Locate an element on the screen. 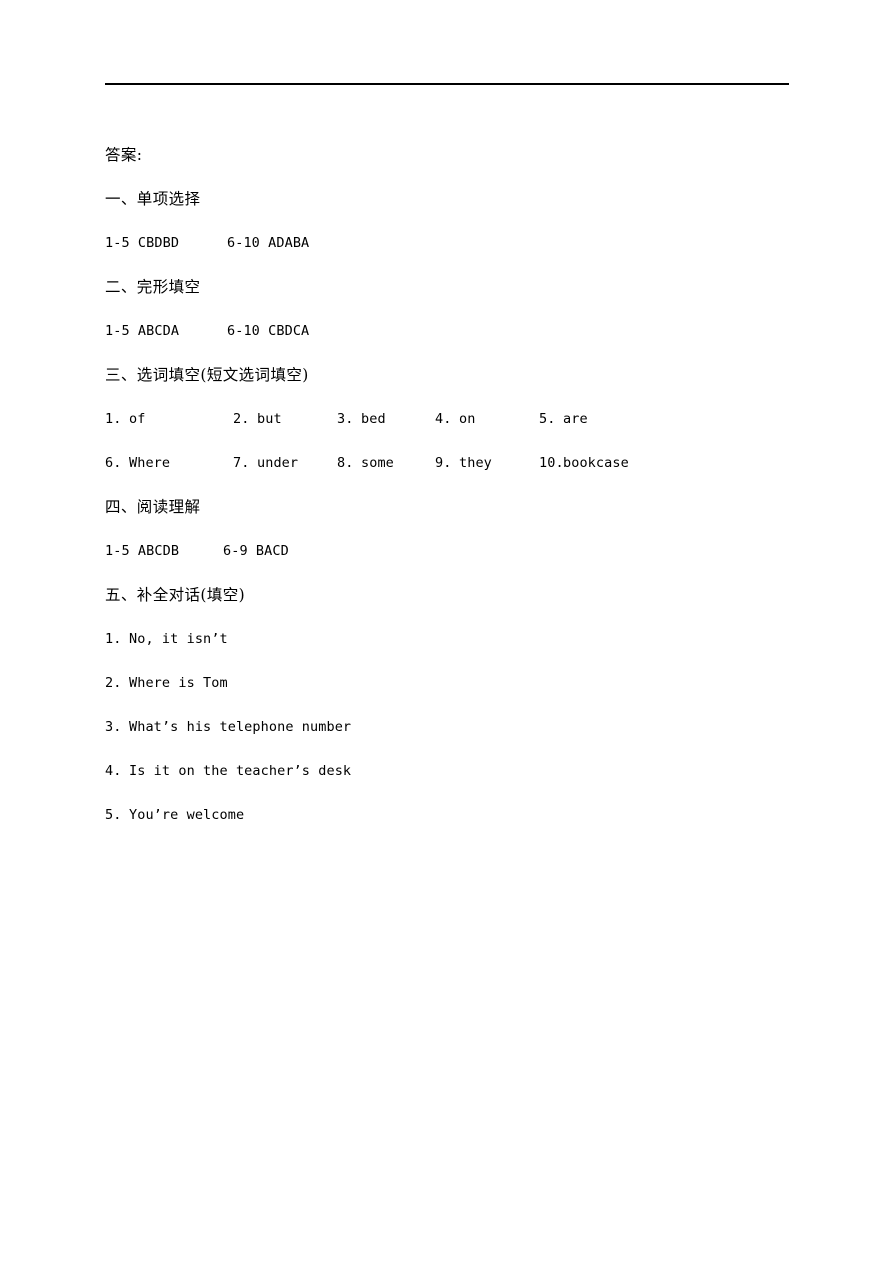 The width and height of the screenshot is (892, 1262). dialogue-line-2: 2. Where is Tom is located at coordinates (455, 683).